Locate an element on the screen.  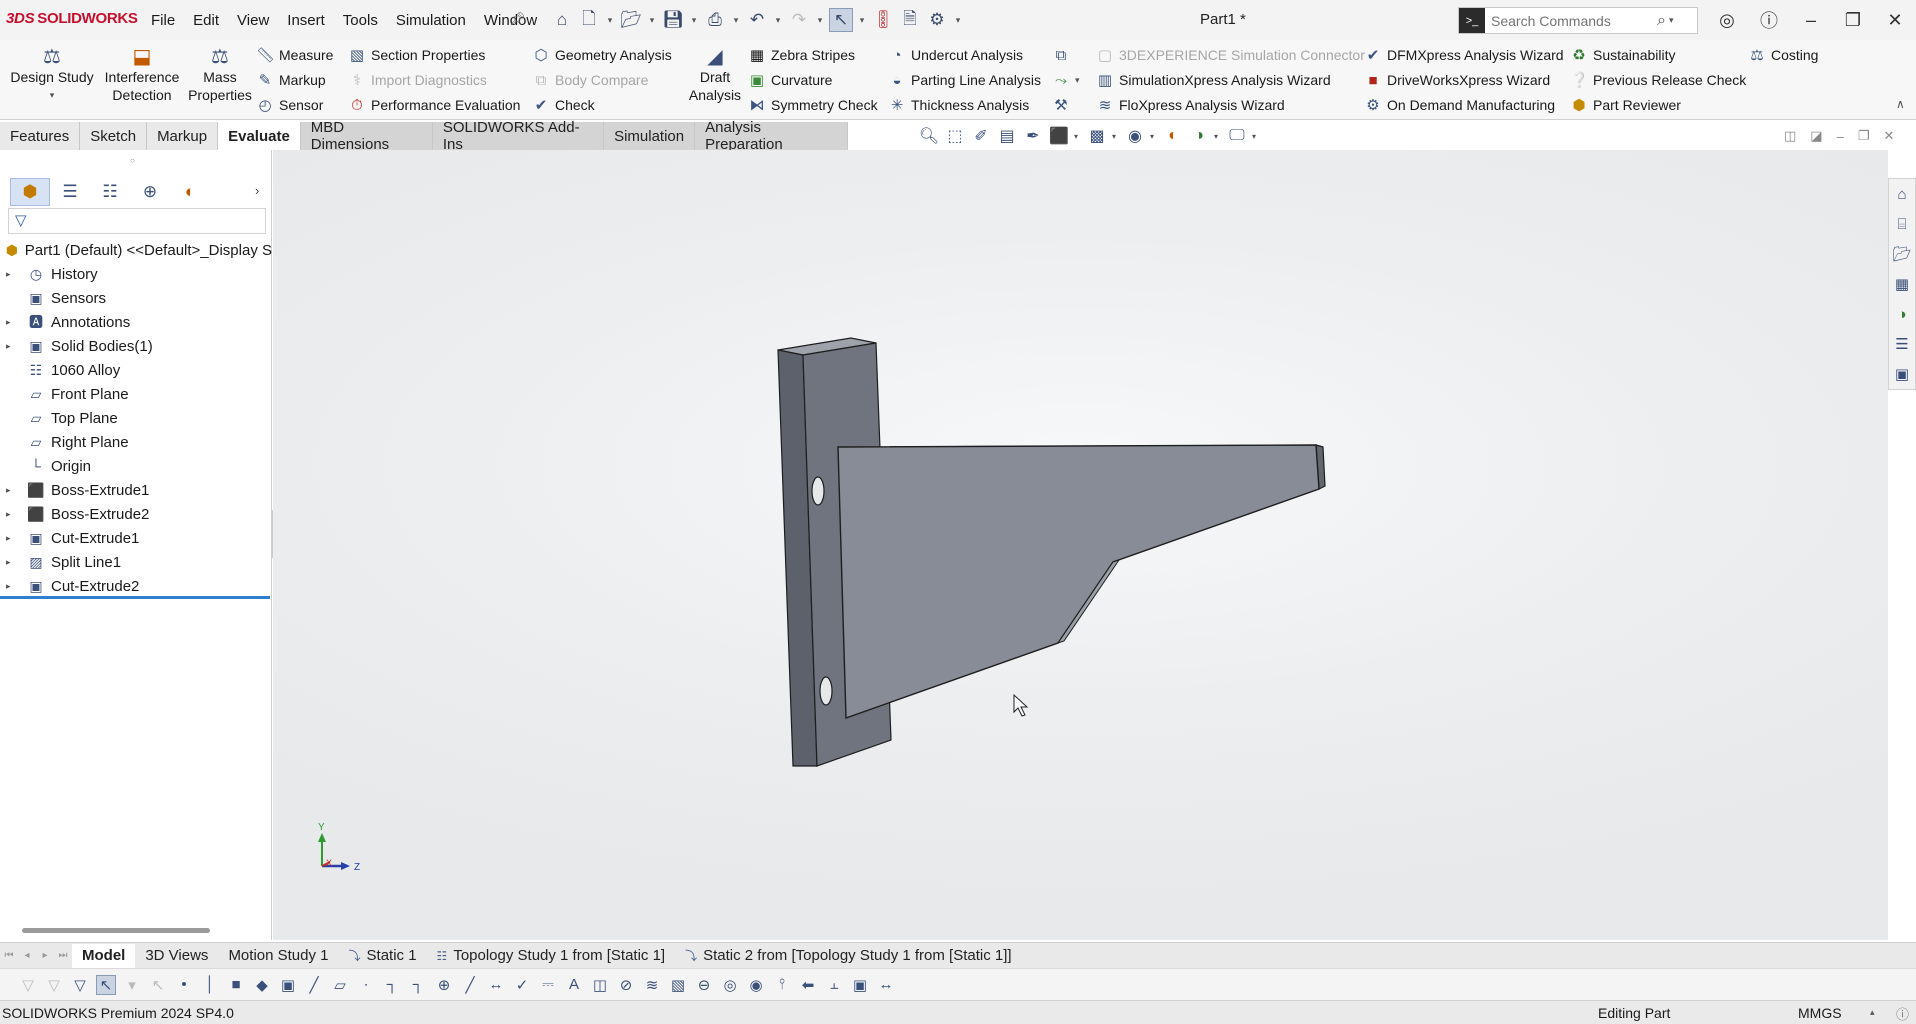
tab-topology-study-1: ☷ Topology Study 1 from [Static 1] is located at coordinates (551, 956).